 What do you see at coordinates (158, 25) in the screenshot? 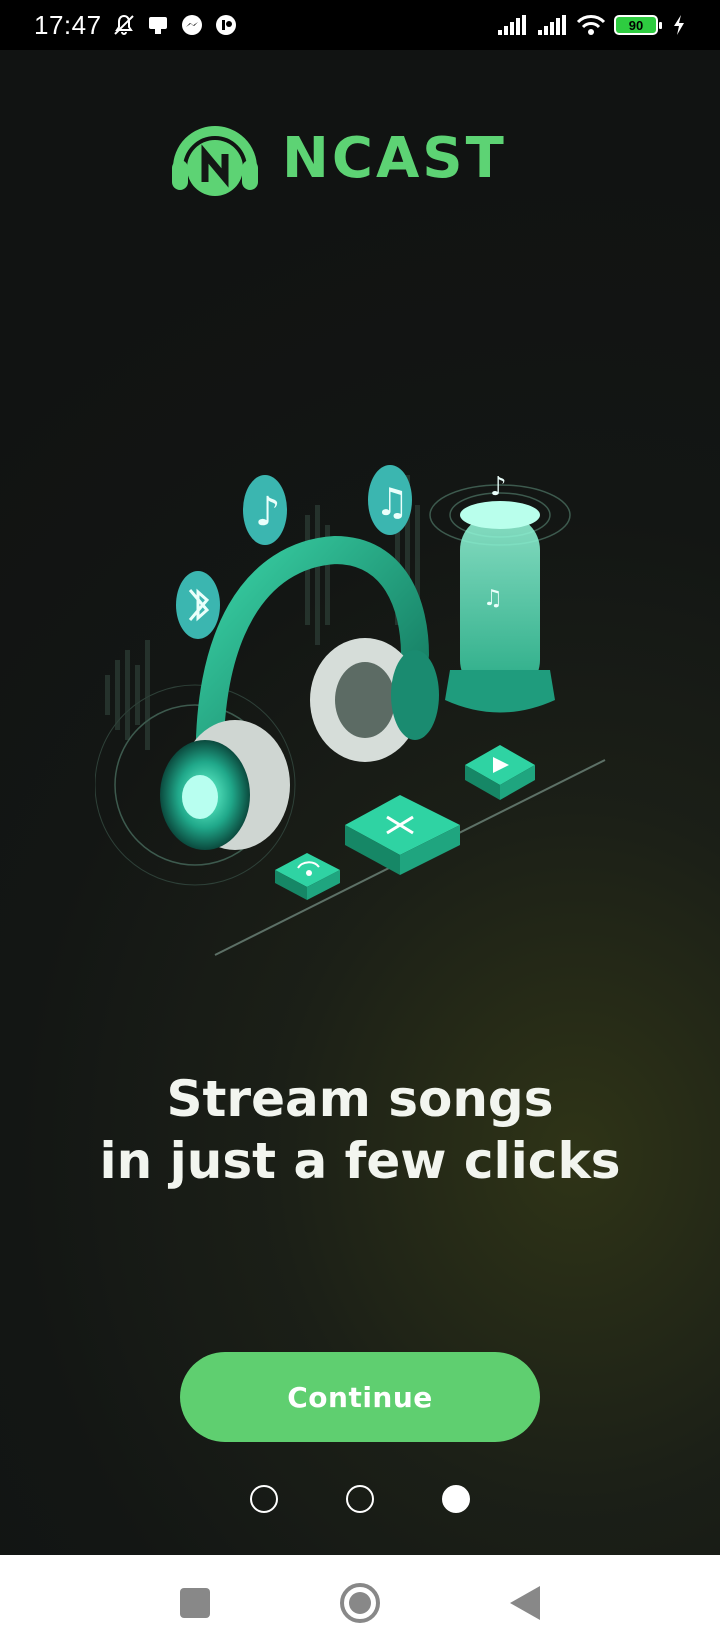
I see `notification-icon` at bounding box center [158, 25].